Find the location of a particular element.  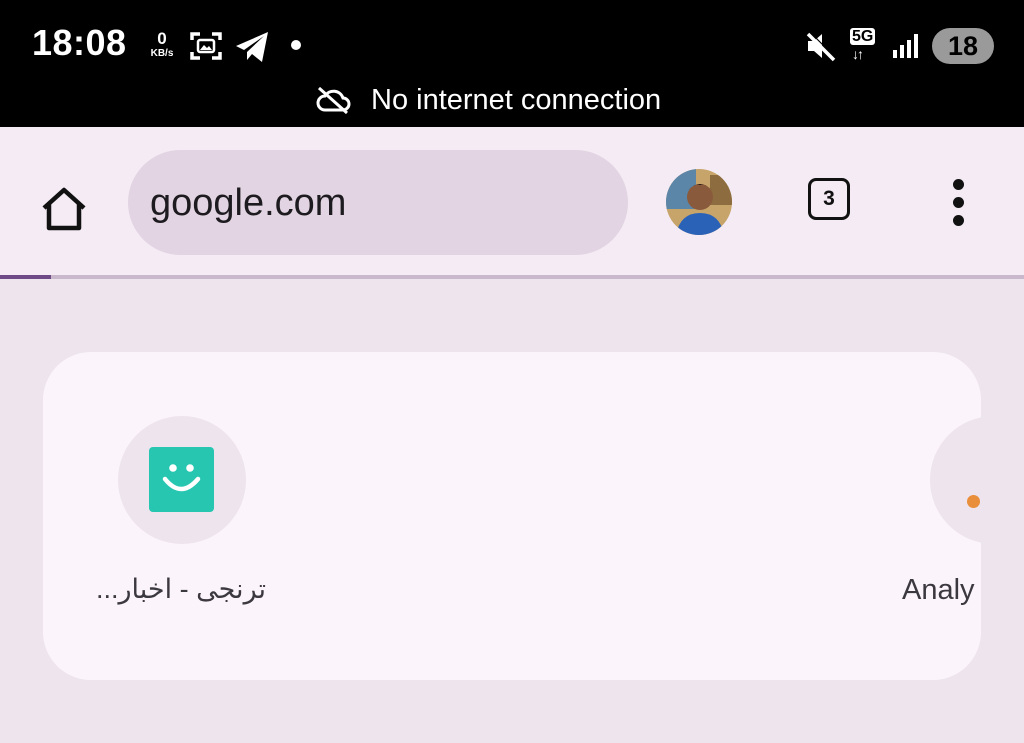

clock: 18:08 is located at coordinates (79, 42).